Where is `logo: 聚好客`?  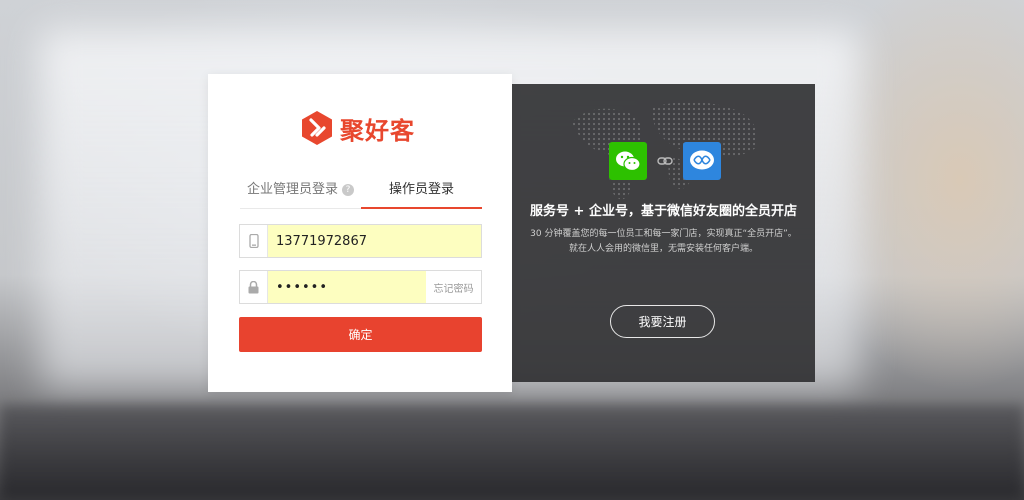
logo: 聚好客 is located at coordinates (357, 128).